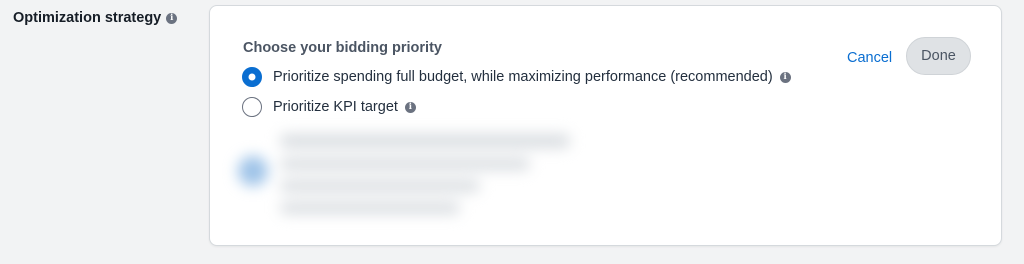 The image size is (1024, 264). What do you see at coordinates (253, 171) in the screenshot?
I see `blurred-avatar` at bounding box center [253, 171].